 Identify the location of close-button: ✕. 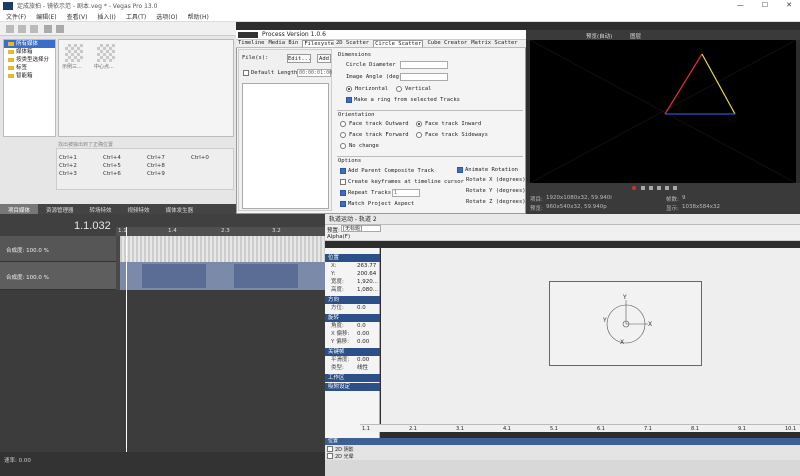
(789, 5).